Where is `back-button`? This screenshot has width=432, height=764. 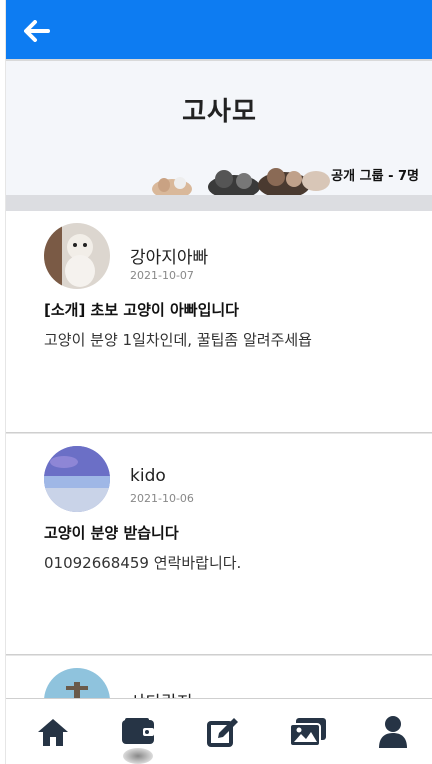
back-button is located at coordinates (37, 31).